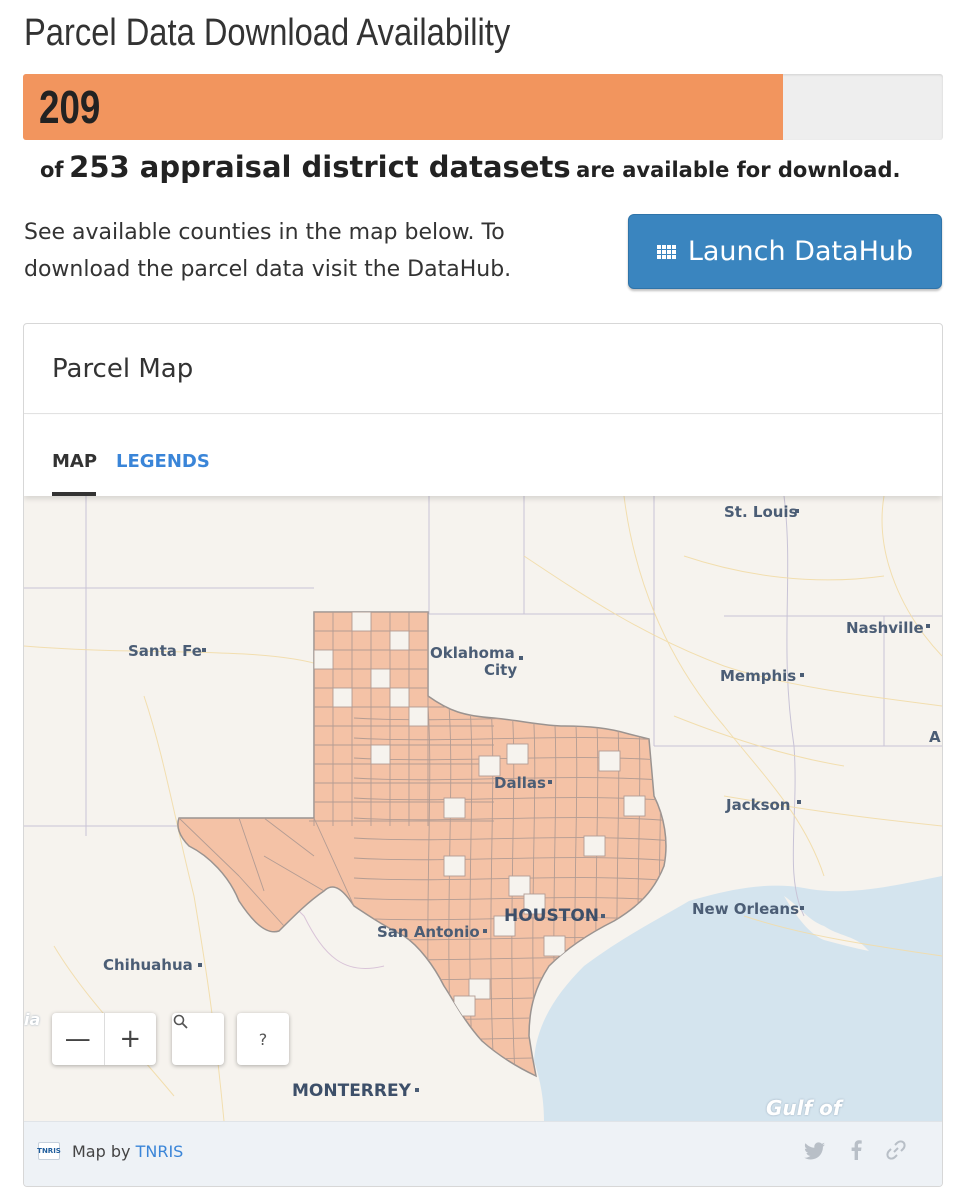 This screenshot has width=961, height=1200. I want to click on label-st-louis: St. Louis, so click(761, 512).